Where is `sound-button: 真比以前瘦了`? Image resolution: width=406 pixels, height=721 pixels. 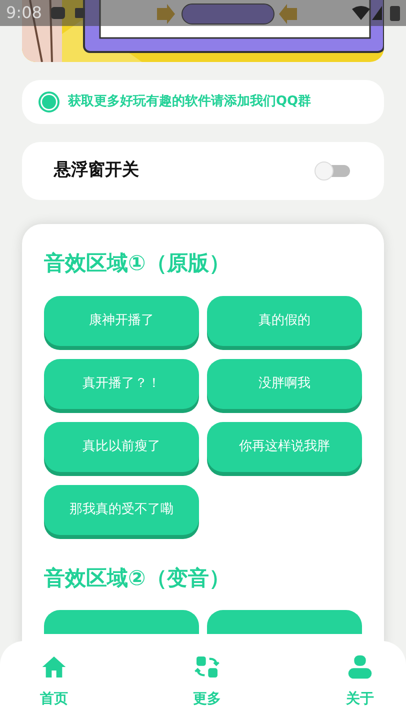 sound-button: 真比以前瘦了 is located at coordinates (121, 447).